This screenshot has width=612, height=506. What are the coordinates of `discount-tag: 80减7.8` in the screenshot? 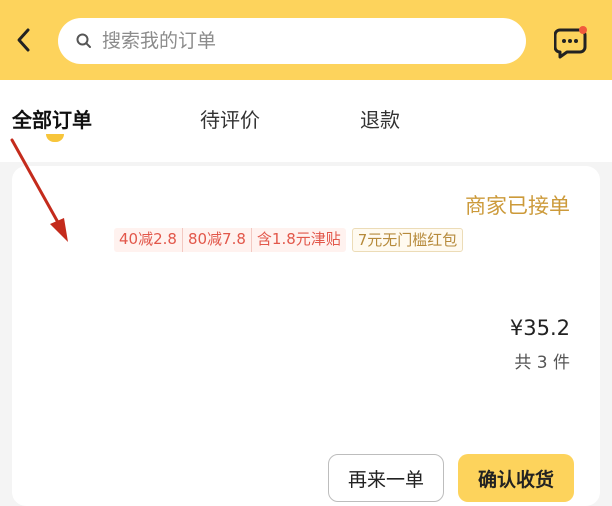 It's located at (217, 240).